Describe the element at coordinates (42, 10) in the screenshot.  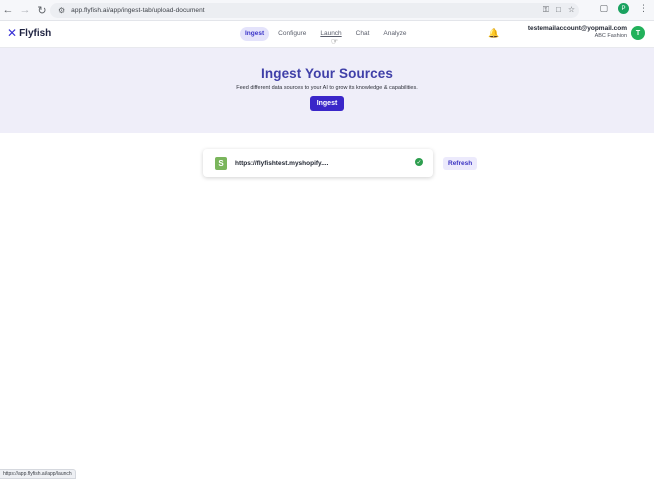
I see `reload-icon: ↻` at that location.